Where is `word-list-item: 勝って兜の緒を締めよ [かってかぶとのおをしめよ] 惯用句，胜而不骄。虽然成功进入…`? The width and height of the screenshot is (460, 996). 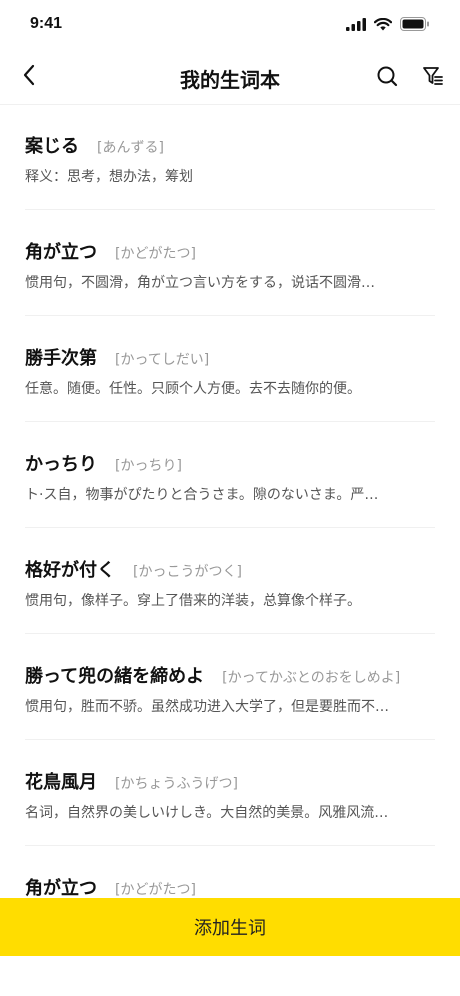
word-list-item: 勝って兜の緒を締めよ [かってかぶとのおをしめよ] 惯用句，胜而不骄。虽然成功进入… is located at coordinates (230, 687).